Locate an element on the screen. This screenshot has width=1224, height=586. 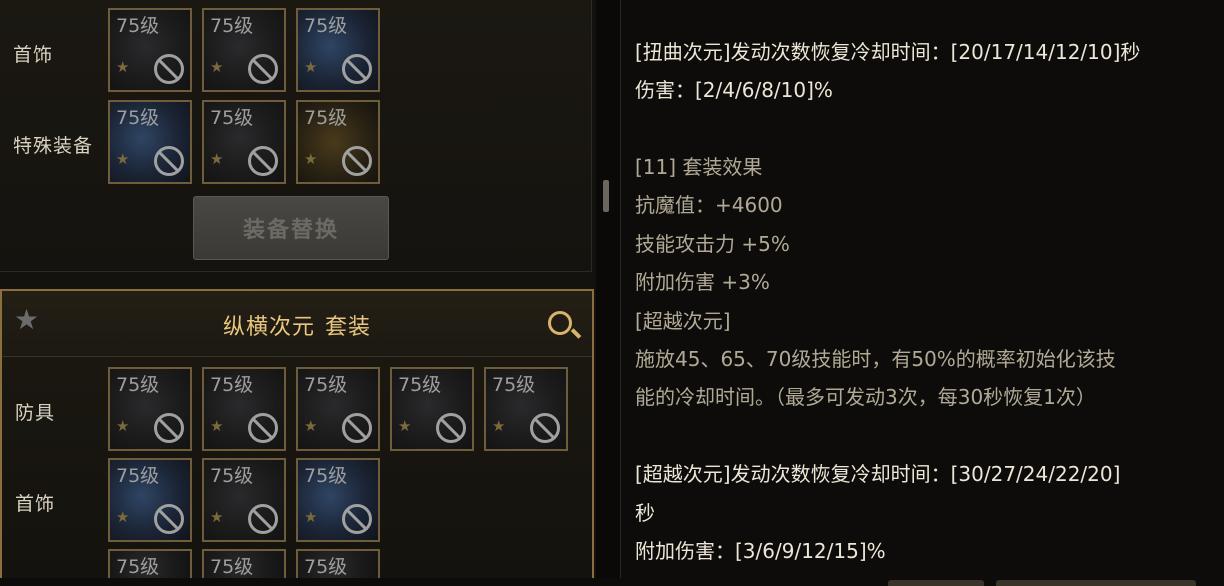
desc-line: 伤害：[2/4/6/8/10]% is located at coordinates (734, 90).